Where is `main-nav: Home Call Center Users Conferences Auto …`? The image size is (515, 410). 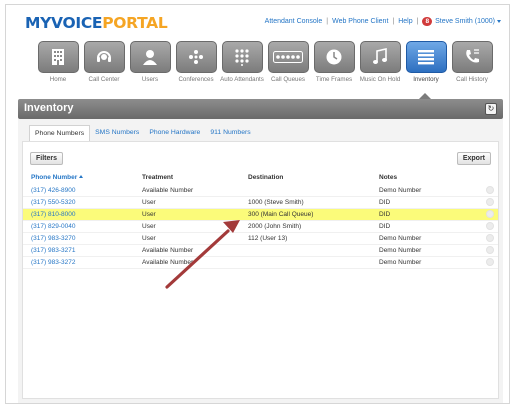
main-nav: Home Call Center Users Conferences Auto … is located at coordinates (265, 69).